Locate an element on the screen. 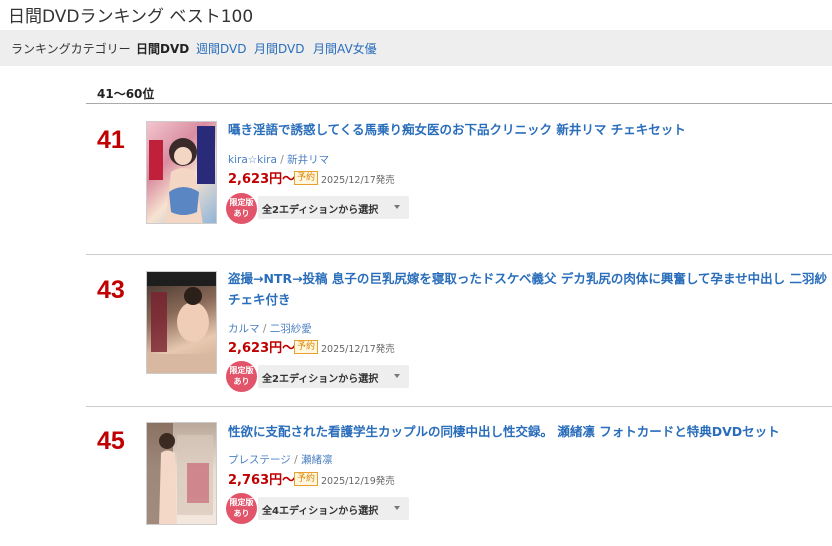 This screenshot has height=546, width=832. maker-actress: kira☆kira / 新井リマ is located at coordinates (279, 160).